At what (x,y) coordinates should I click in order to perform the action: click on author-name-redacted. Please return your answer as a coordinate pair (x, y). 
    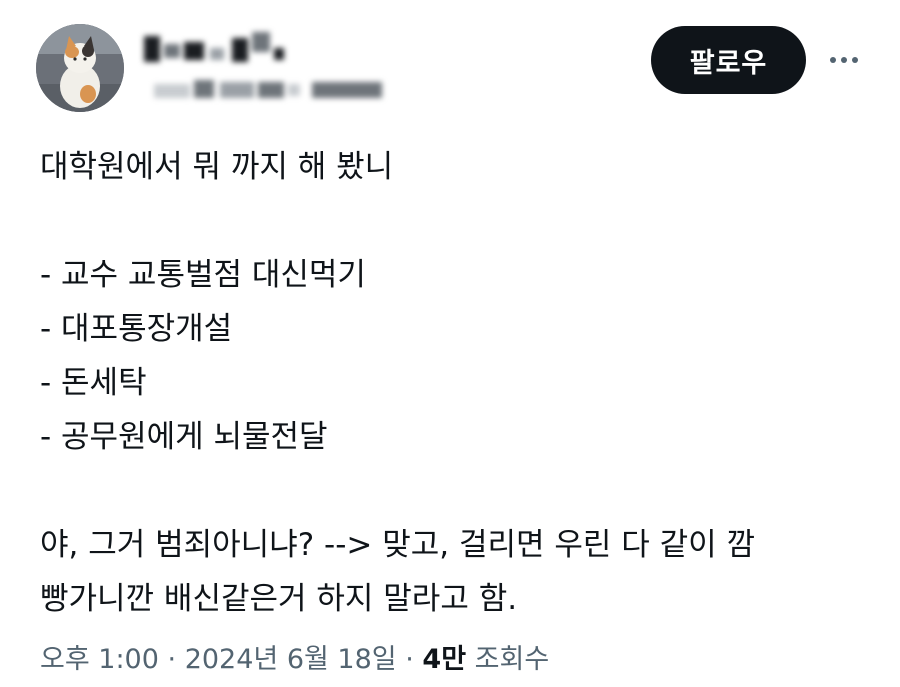
    Looking at the image, I should click on (220, 48).